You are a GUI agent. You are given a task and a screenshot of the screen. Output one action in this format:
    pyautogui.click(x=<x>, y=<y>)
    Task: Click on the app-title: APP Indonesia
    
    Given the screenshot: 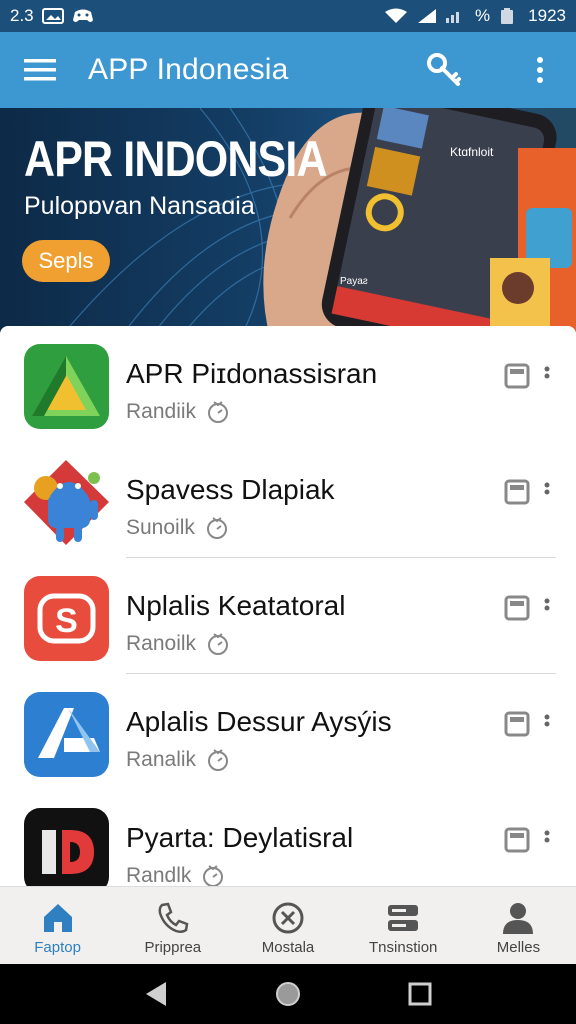 What is the action you would take?
    pyautogui.click(x=188, y=69)
    